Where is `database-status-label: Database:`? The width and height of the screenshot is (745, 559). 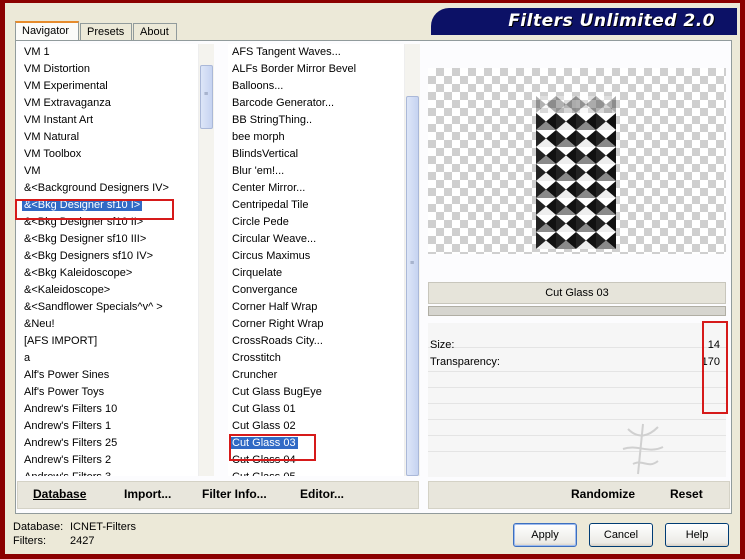
database-status-label: Database: is located at coordinates (38, 527).